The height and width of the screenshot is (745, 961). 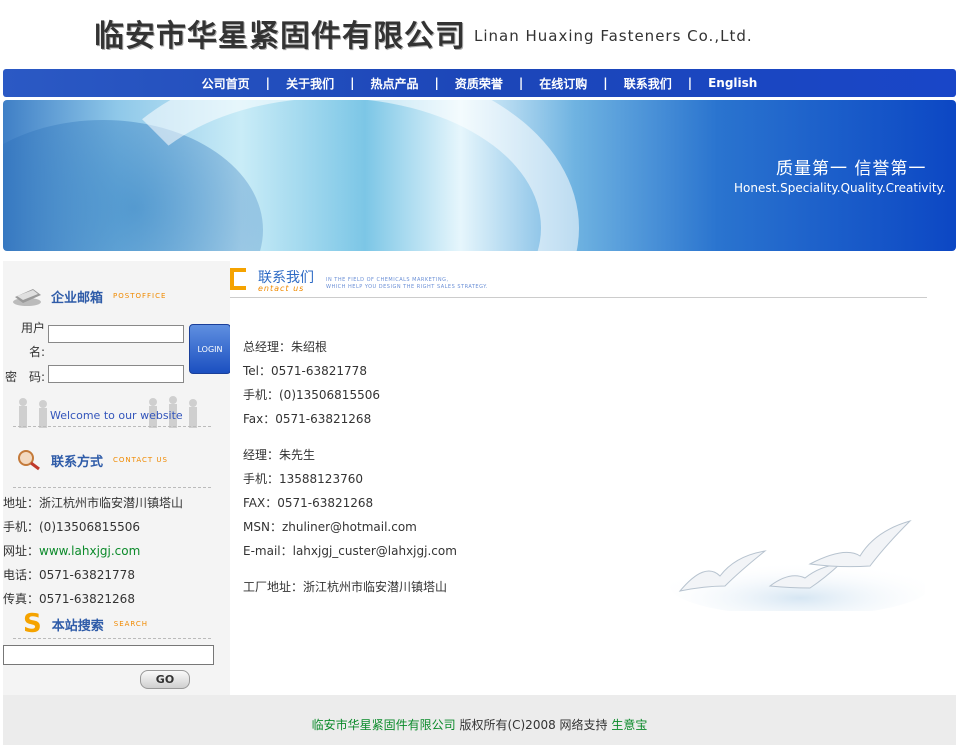 What do you see at coordinates (29, 460) in the screenshot?
I see `magnifier-icon` at bounding box center [29, 460].